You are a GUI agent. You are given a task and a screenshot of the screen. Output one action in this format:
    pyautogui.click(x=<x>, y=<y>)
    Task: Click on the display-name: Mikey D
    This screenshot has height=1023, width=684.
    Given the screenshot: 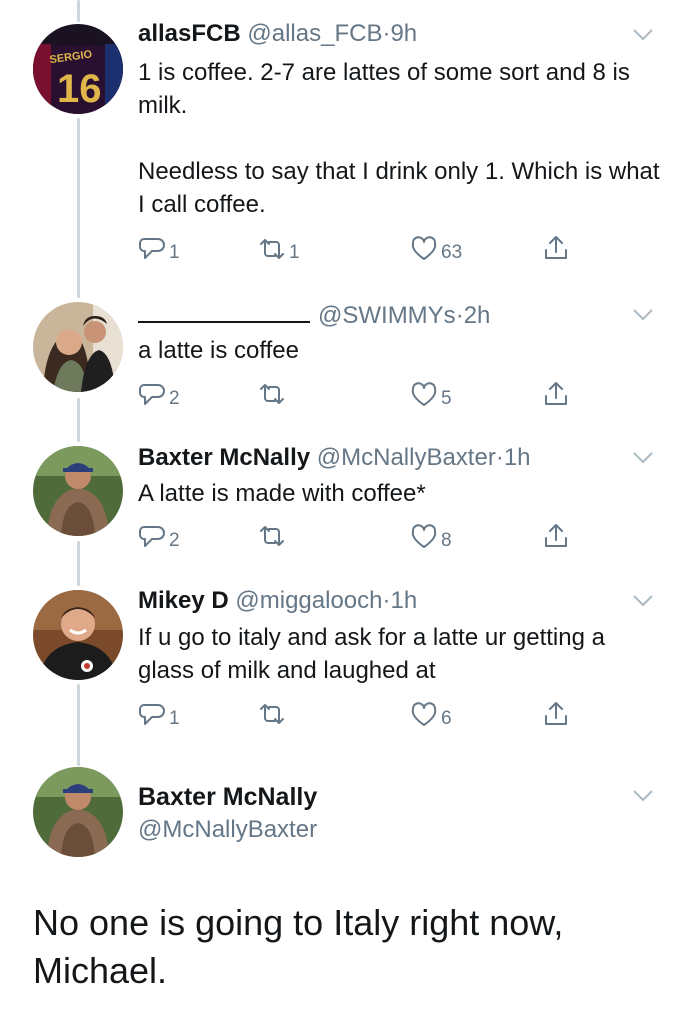 What is the action you would take?
    pyautogui.click(x=183, y=600)
    